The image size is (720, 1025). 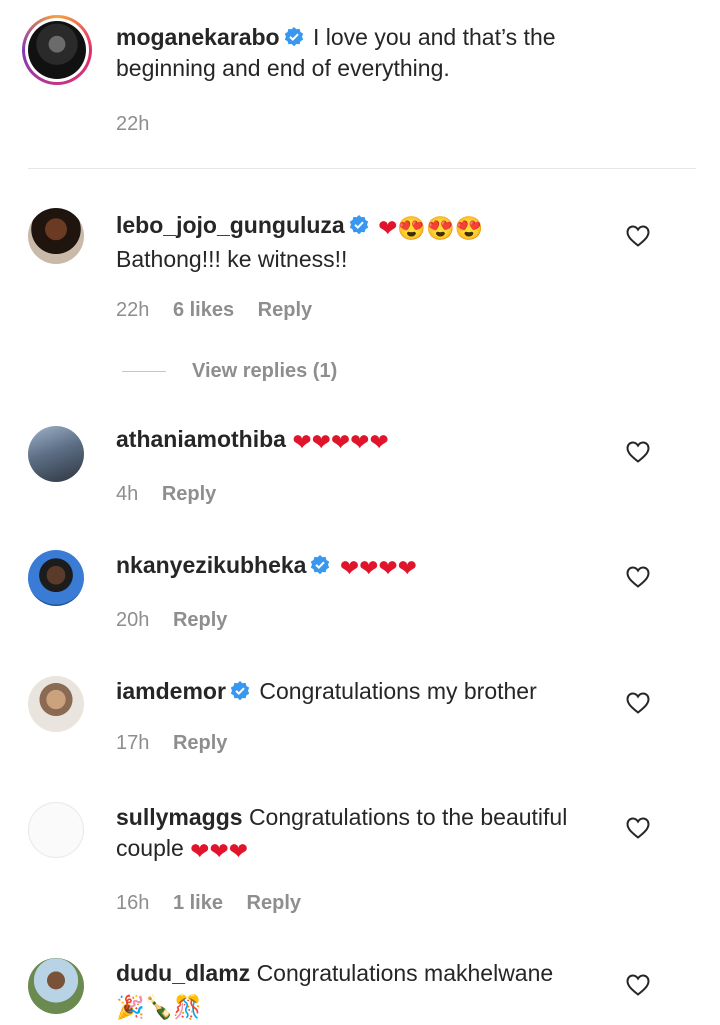 I want to click on comment-username: nkanyezikubheka, so click(x=211, y=565).